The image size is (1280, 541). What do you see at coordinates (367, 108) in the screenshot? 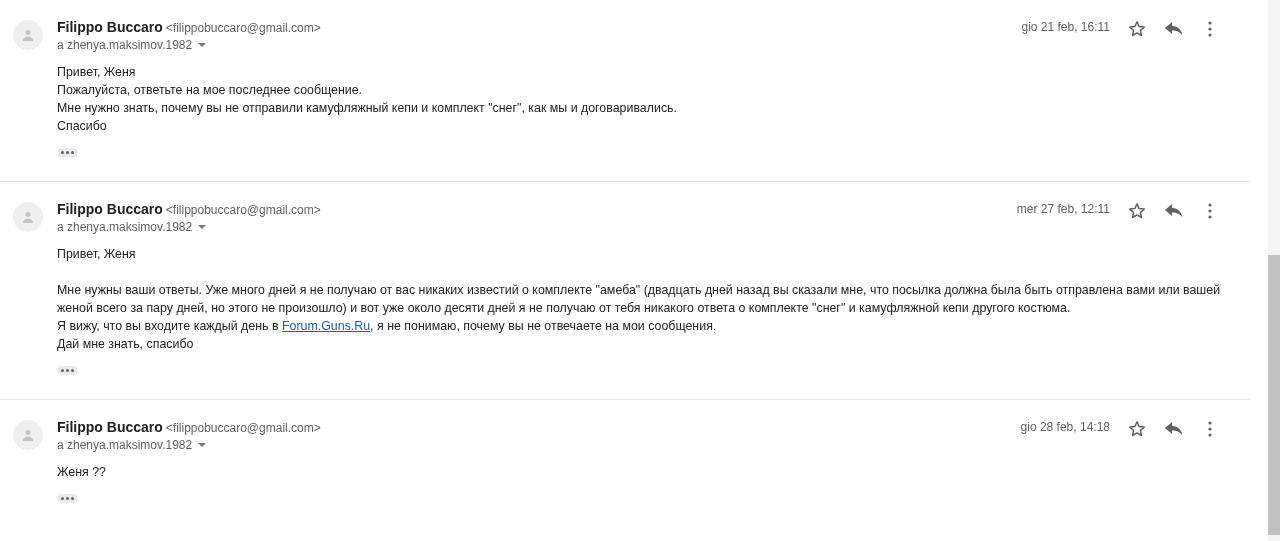
I see `message-text: Мне нужно знать, почему вы не отправили камуфляжный кепи и комплект "снег", как мы и договаривались.` at bounding box center [367, 108].